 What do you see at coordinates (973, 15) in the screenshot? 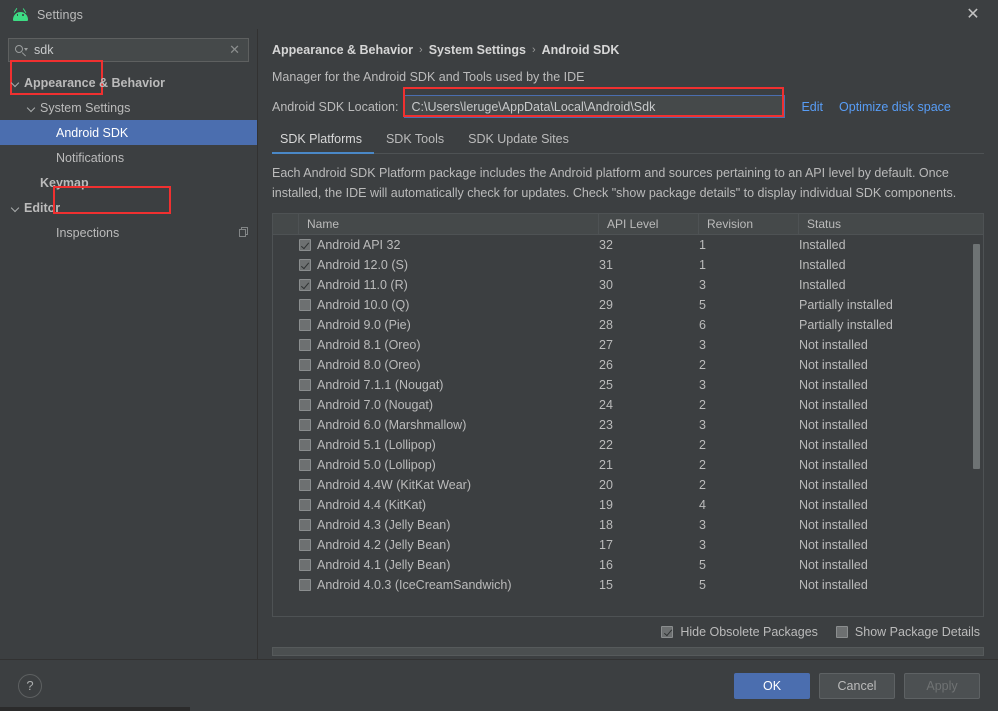
I see `close-icon: ✕` at bounding box center [973, 15].